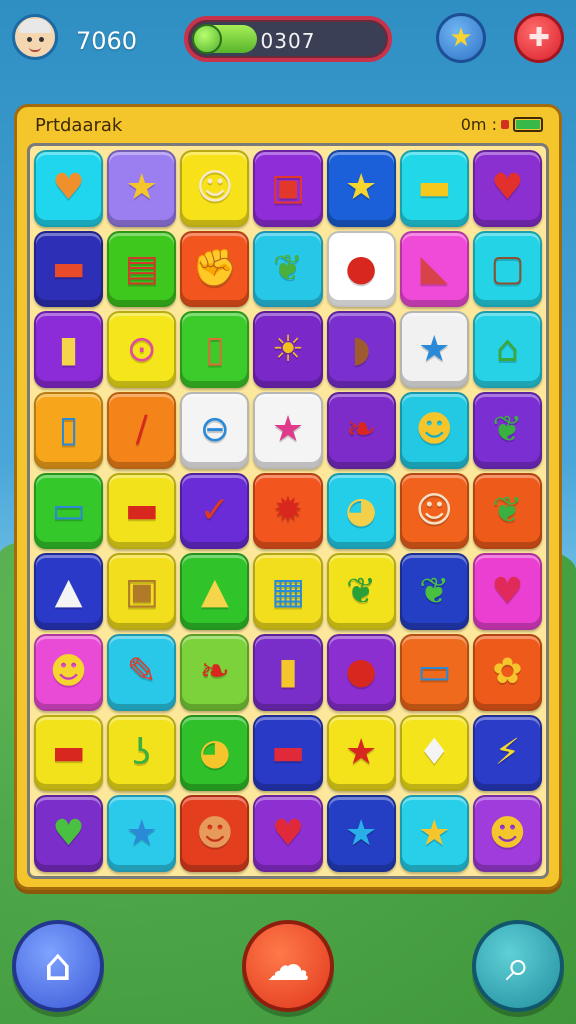 Image resolution: width=576 pixels, height=1024 pixels. What do you see at coordinates (288, 966) in the screenshot?
I see `chat-button: ☁` at bounding box center [288, 966].